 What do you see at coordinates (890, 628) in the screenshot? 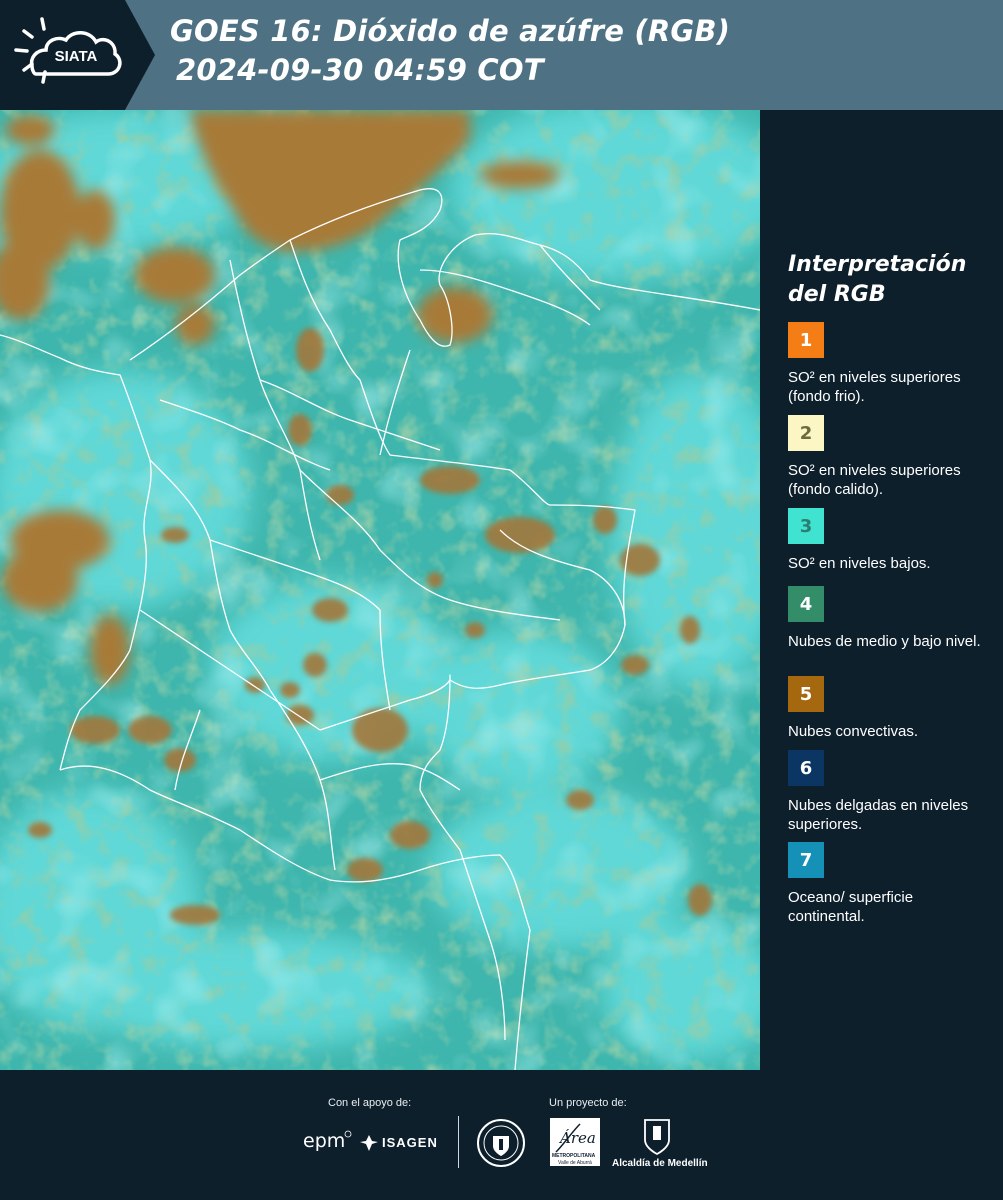
I see `legend-item-4: 4 Nubes de medio y bajo nivel.` at bounding box center [890, 628].